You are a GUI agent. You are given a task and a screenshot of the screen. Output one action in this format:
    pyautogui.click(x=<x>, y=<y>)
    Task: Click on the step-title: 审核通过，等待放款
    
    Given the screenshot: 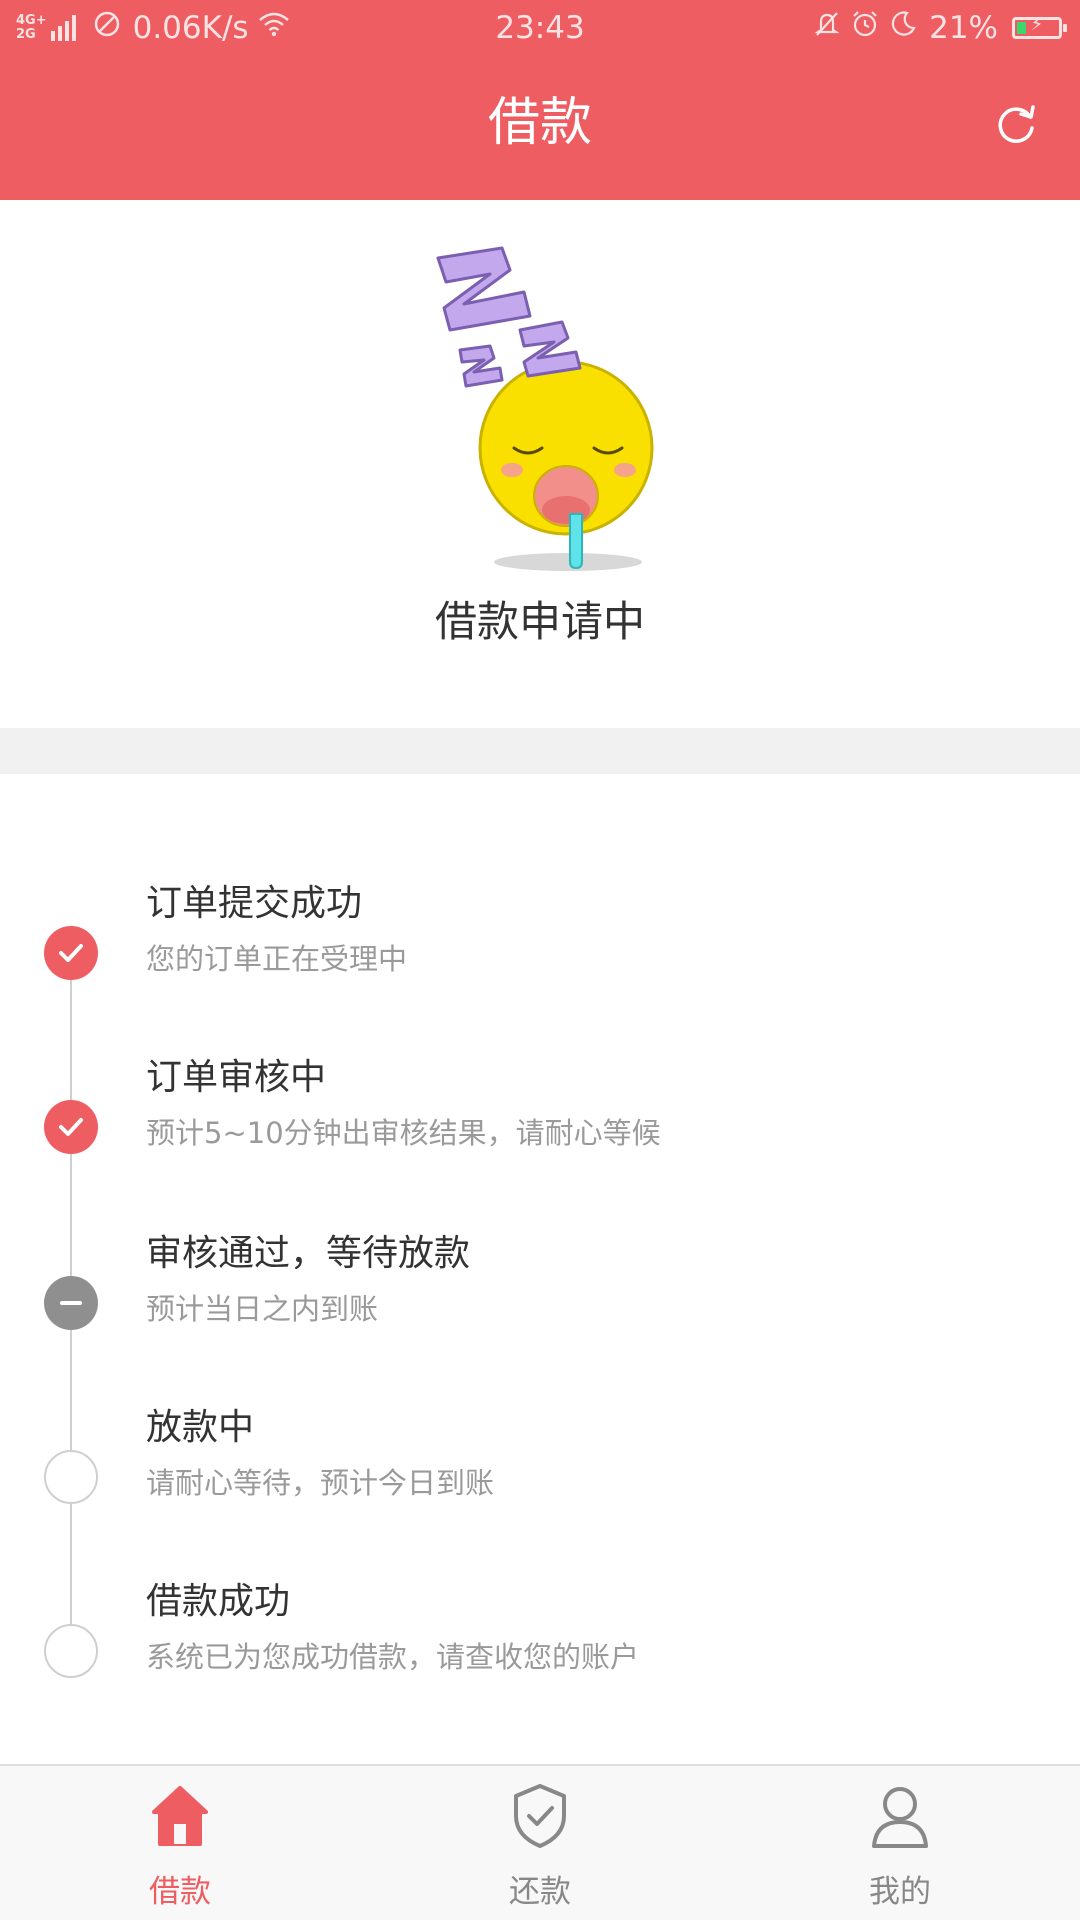 What is the action you would take?
    pyautogui.click(x=308, y=1253)
    